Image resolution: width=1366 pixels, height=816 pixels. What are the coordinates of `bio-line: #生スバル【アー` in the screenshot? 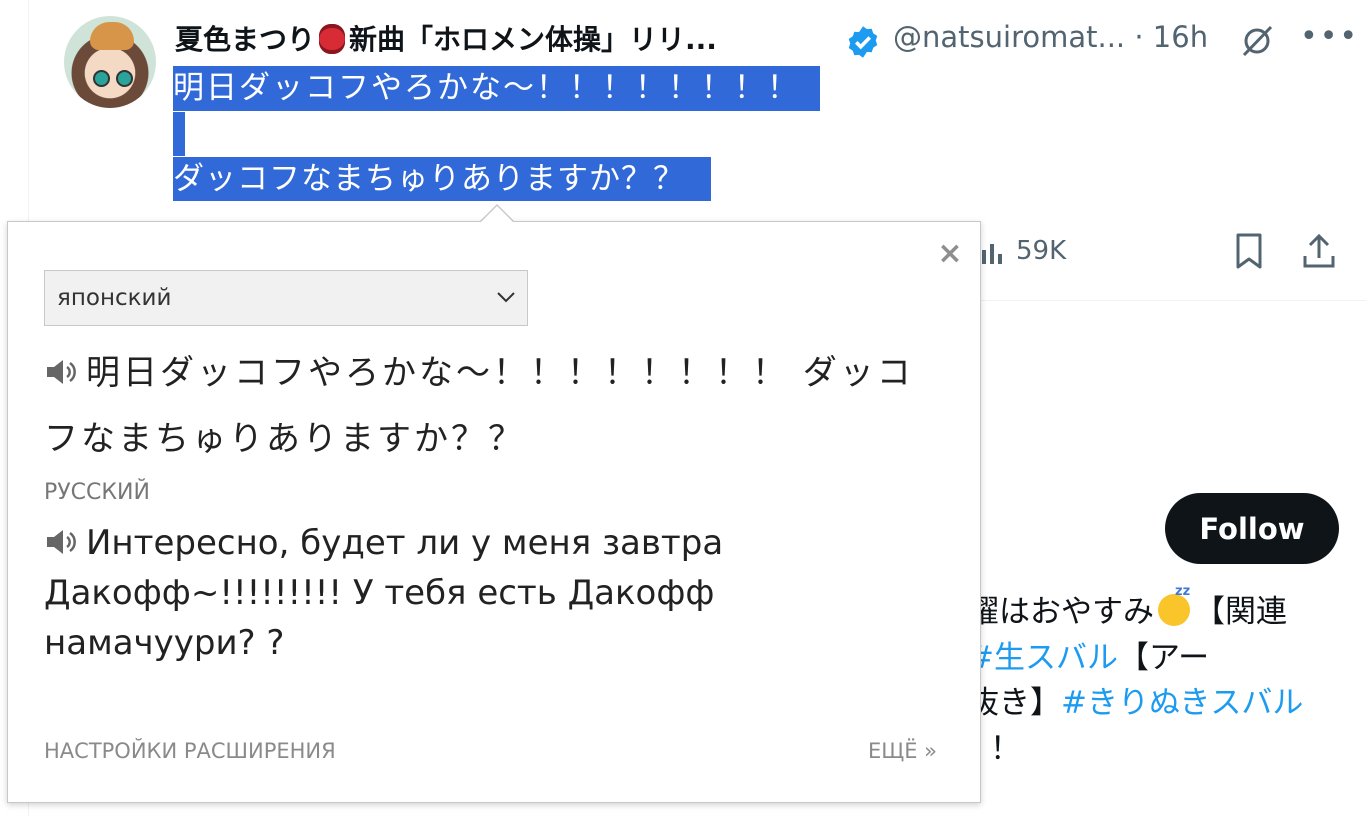 It's located at (1089, 658).